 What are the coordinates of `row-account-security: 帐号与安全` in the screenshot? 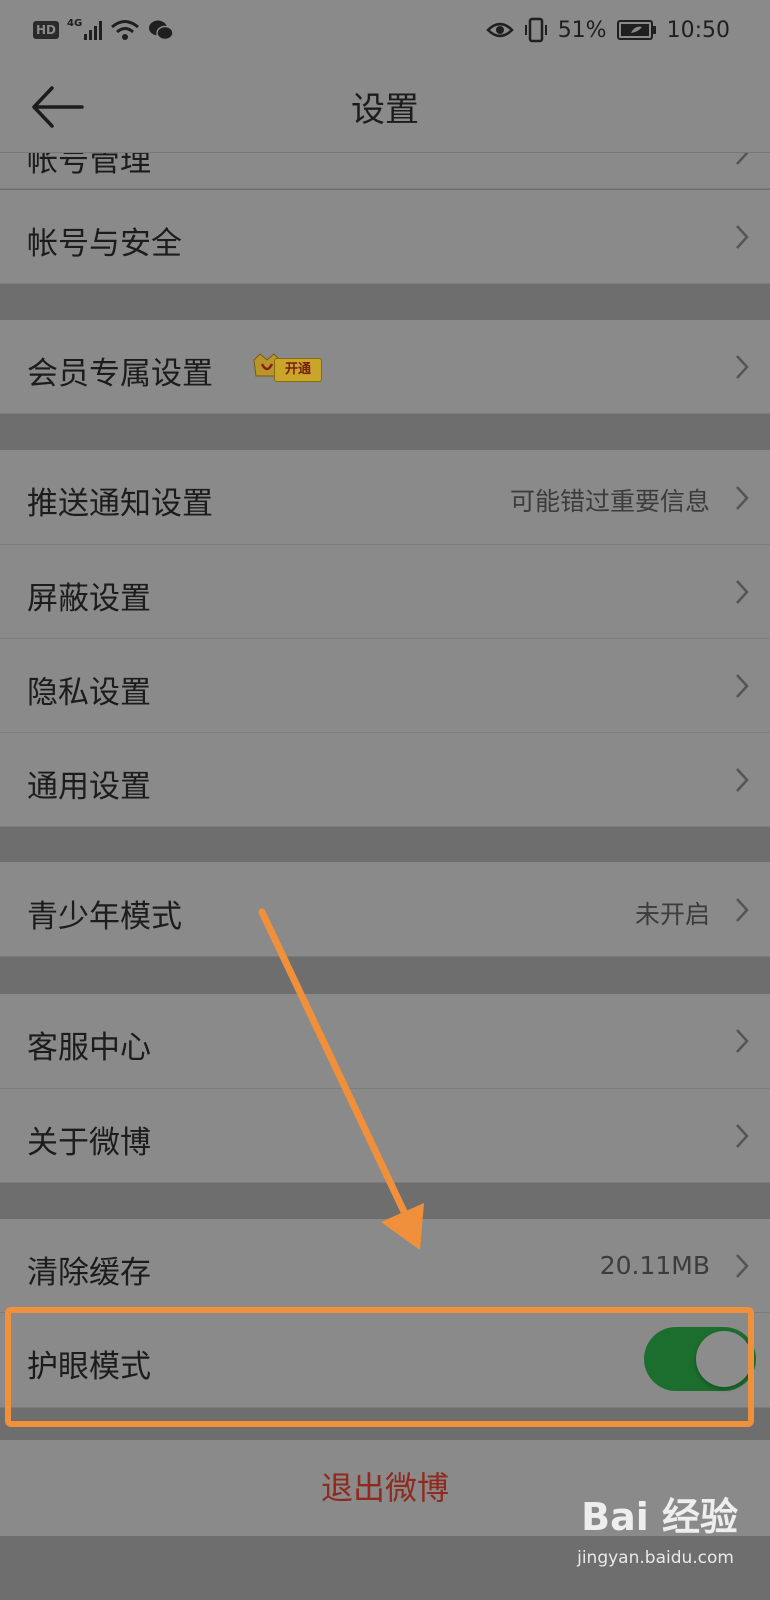 It's located at (385, 237).